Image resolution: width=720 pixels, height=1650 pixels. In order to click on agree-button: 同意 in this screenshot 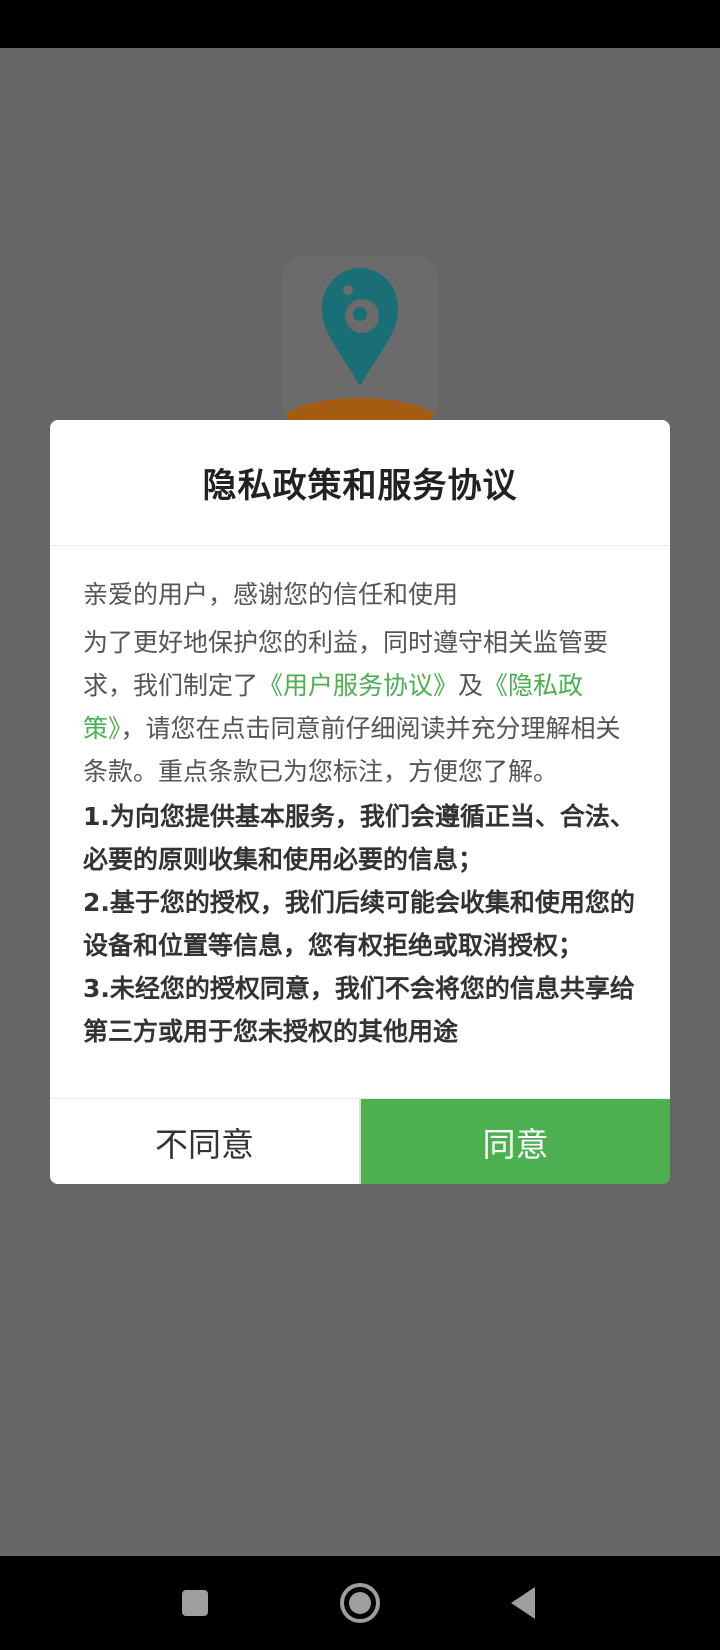, I will do `click(515, 1141)`.